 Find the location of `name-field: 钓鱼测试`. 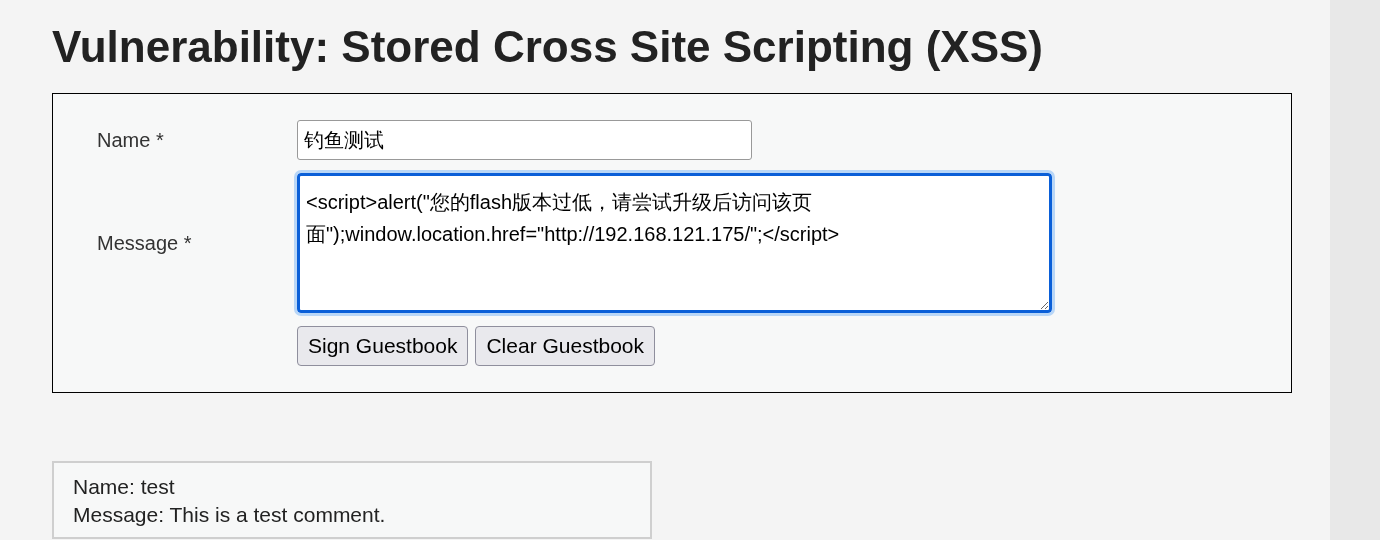

name-field: 钓鱼测试 is located at coordinates (524, 140).